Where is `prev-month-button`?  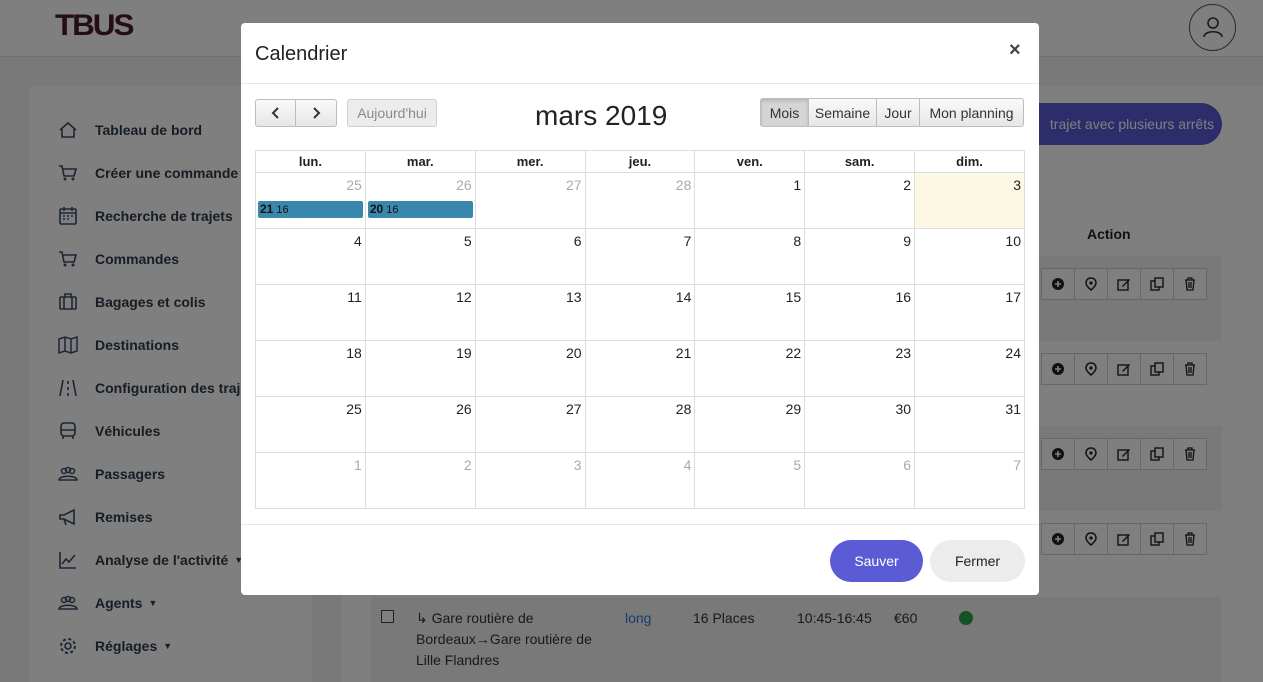 prev-month-button is located at coordinates (275, 113).